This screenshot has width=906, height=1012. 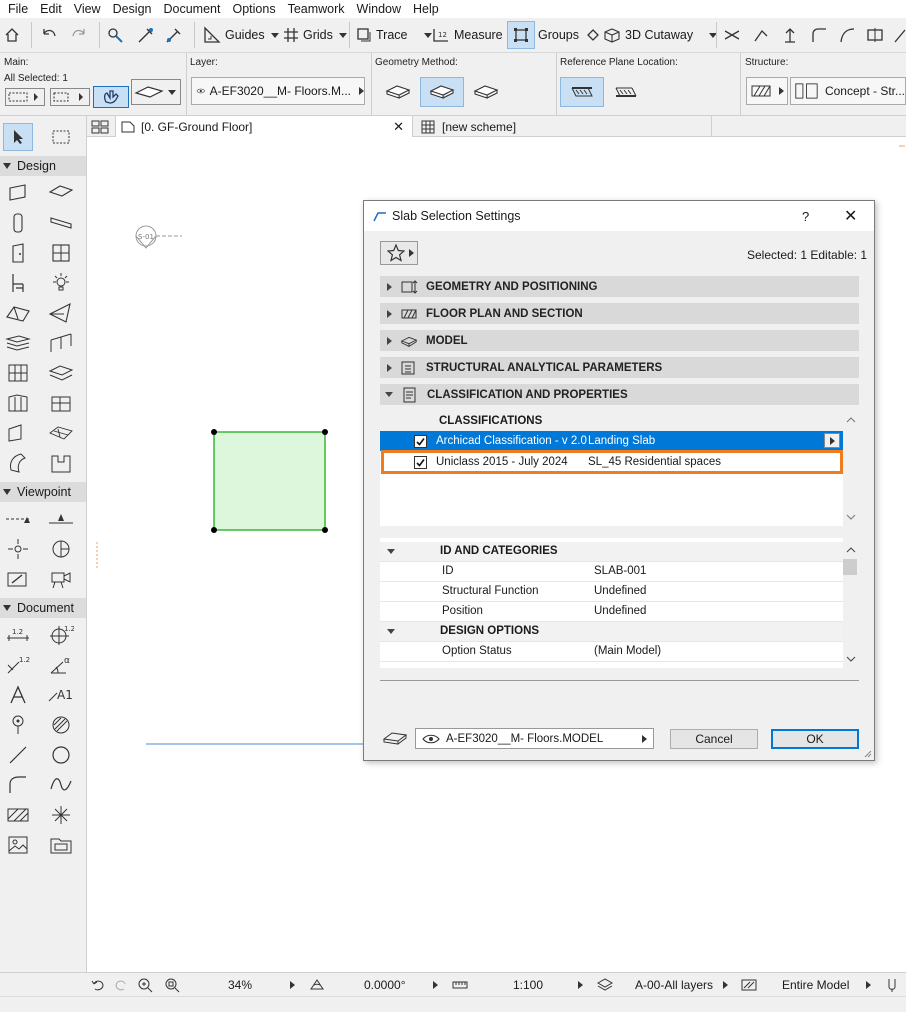 What do you see at coordinates (18, 9) in the screenshot?
I see `menu-file: File` at bounding box center [18, 9].